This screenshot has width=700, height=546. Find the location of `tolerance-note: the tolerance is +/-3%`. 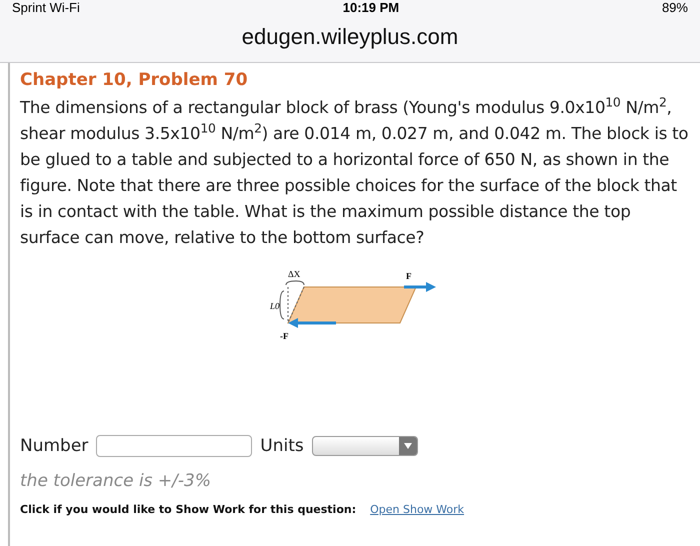

tolerance-note: the tolerance is +/-3% is located at coordinates (116, 481).